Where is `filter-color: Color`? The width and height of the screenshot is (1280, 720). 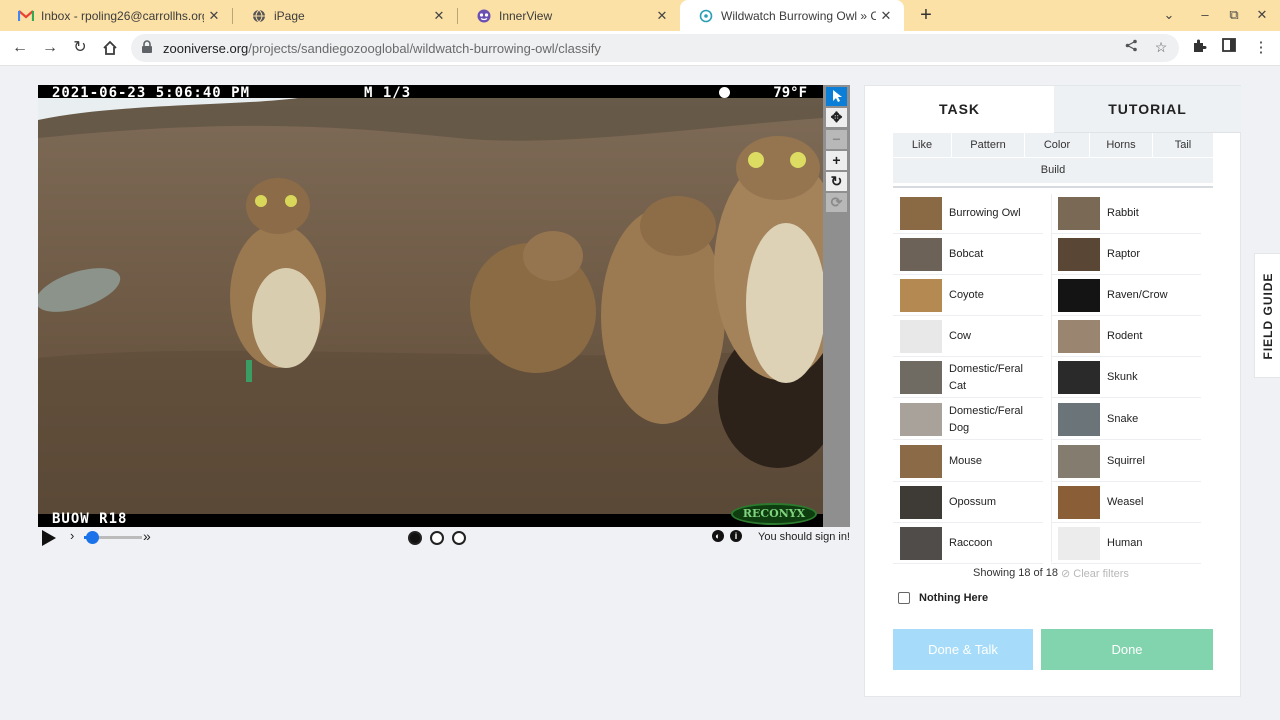 filter-color: Color is located at coordinates (1057, 145).